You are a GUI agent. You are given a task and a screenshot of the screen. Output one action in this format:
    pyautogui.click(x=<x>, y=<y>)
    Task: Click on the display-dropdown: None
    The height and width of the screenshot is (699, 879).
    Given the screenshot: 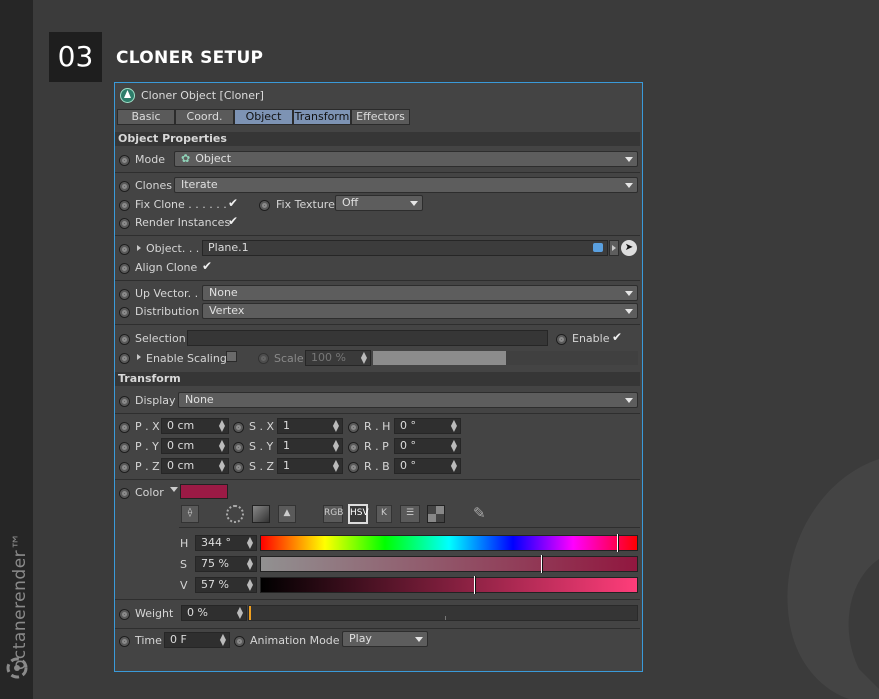 What is the action you would take?
    pyautogui.click(x=408, y=400)
    